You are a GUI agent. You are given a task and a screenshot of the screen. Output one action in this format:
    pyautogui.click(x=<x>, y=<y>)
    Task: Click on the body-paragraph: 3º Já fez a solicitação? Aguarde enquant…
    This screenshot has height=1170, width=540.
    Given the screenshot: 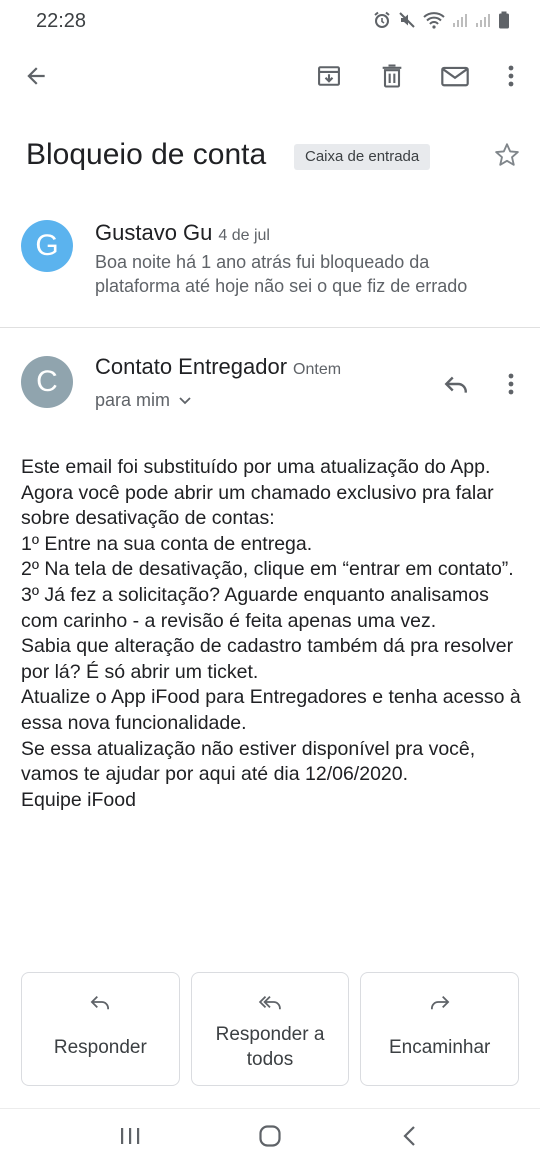 What is the action you would take?
    pyautogui.click(x=255, y=607)
    